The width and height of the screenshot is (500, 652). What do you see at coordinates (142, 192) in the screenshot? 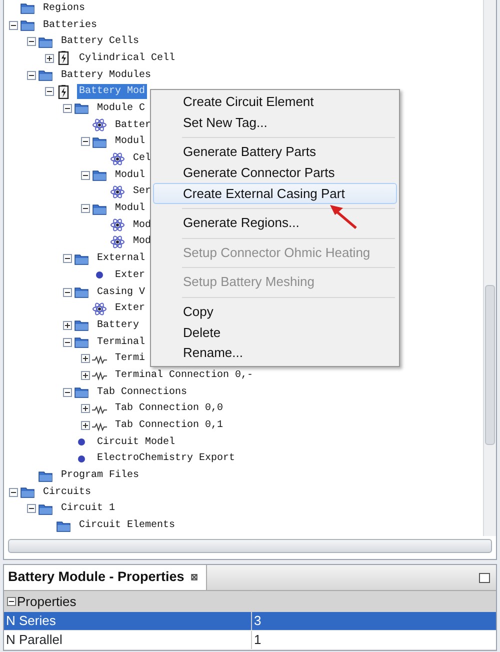
I see `tree-item: Ser` at bounding box center [142, 192].